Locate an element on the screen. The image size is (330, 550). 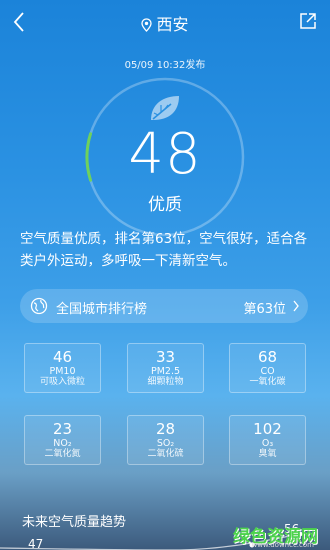
pollutant-tile-co: 68 CO 一氧化碳 is located at coordinates (267, 368).